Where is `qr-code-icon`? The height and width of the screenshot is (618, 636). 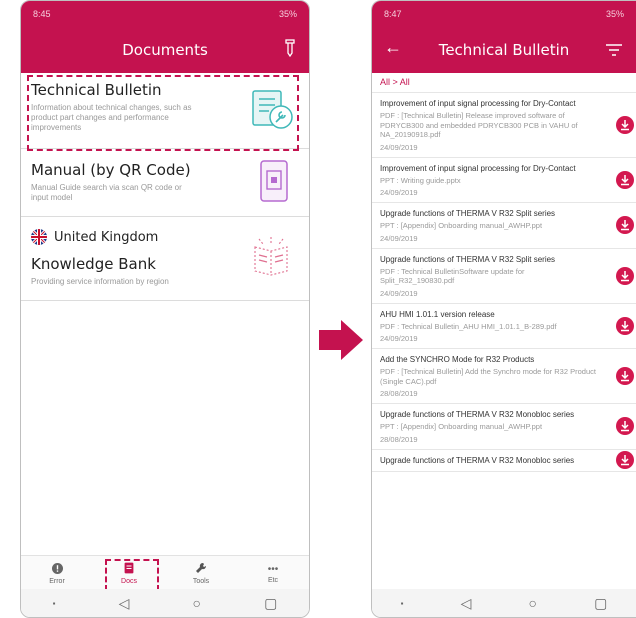 qr-code-icon is located at coordinates (274, 183).